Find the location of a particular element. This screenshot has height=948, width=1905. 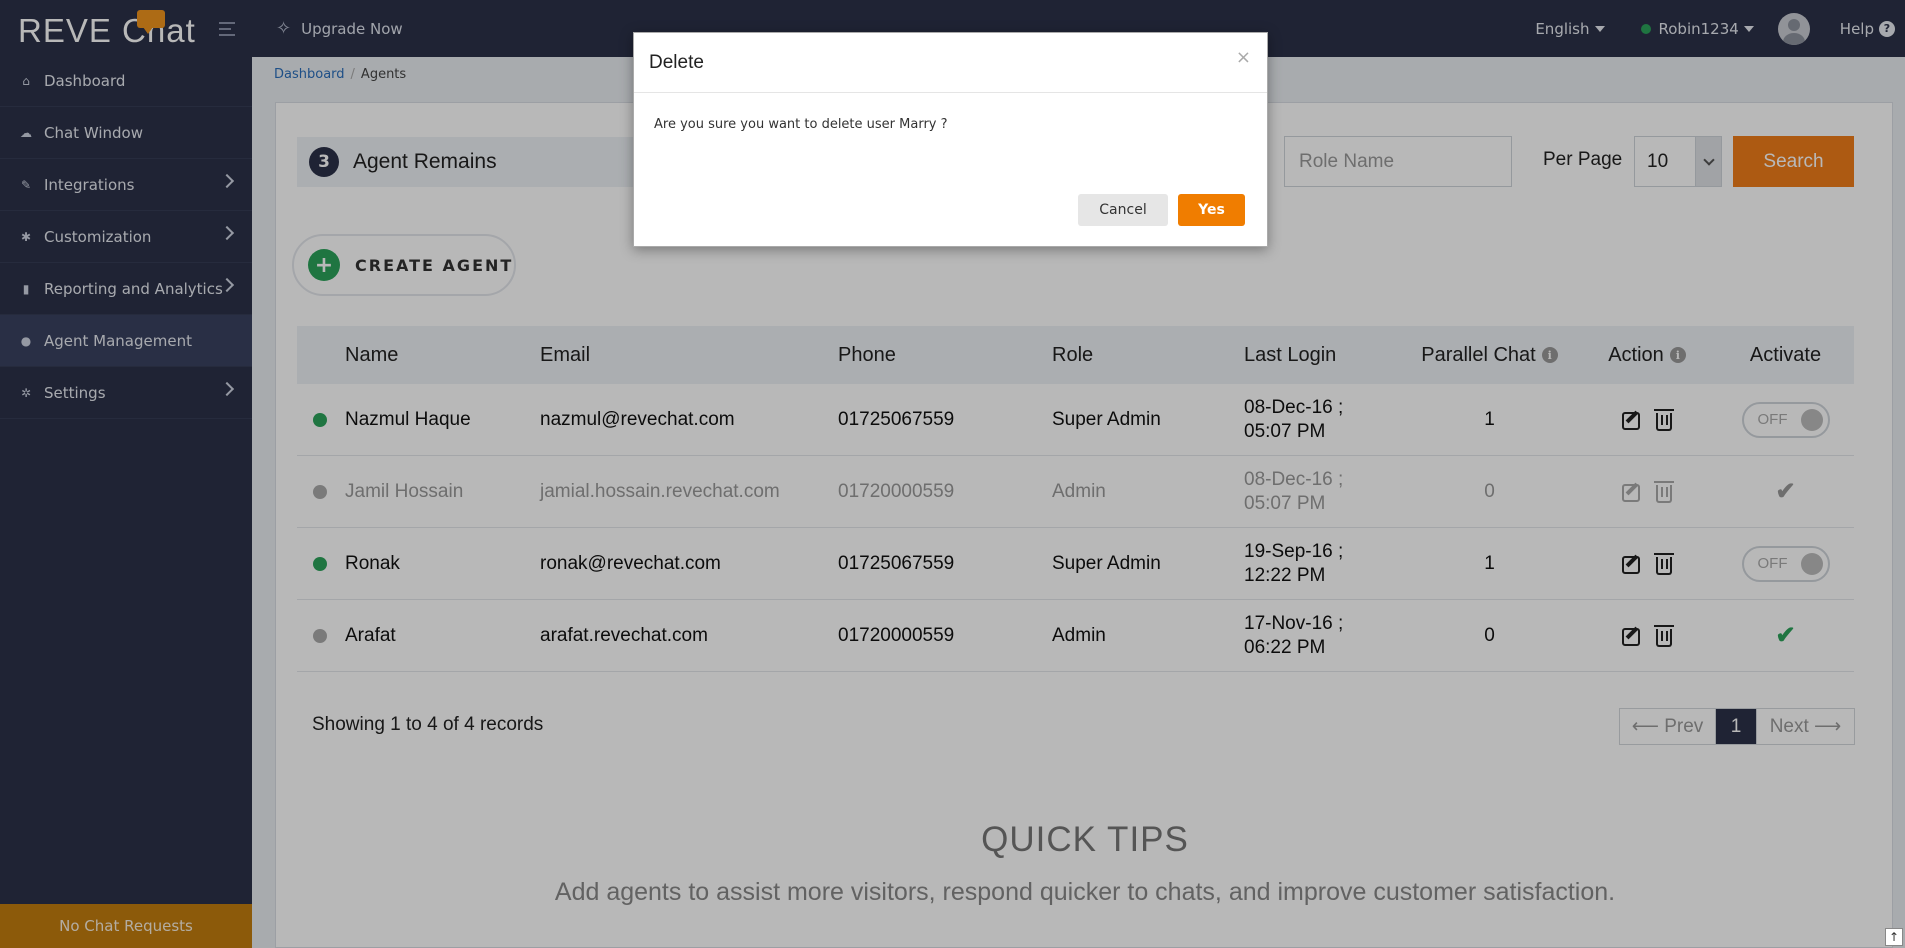

scroll-to-top-icon: ↑ is located at coordinates (1894, 937).